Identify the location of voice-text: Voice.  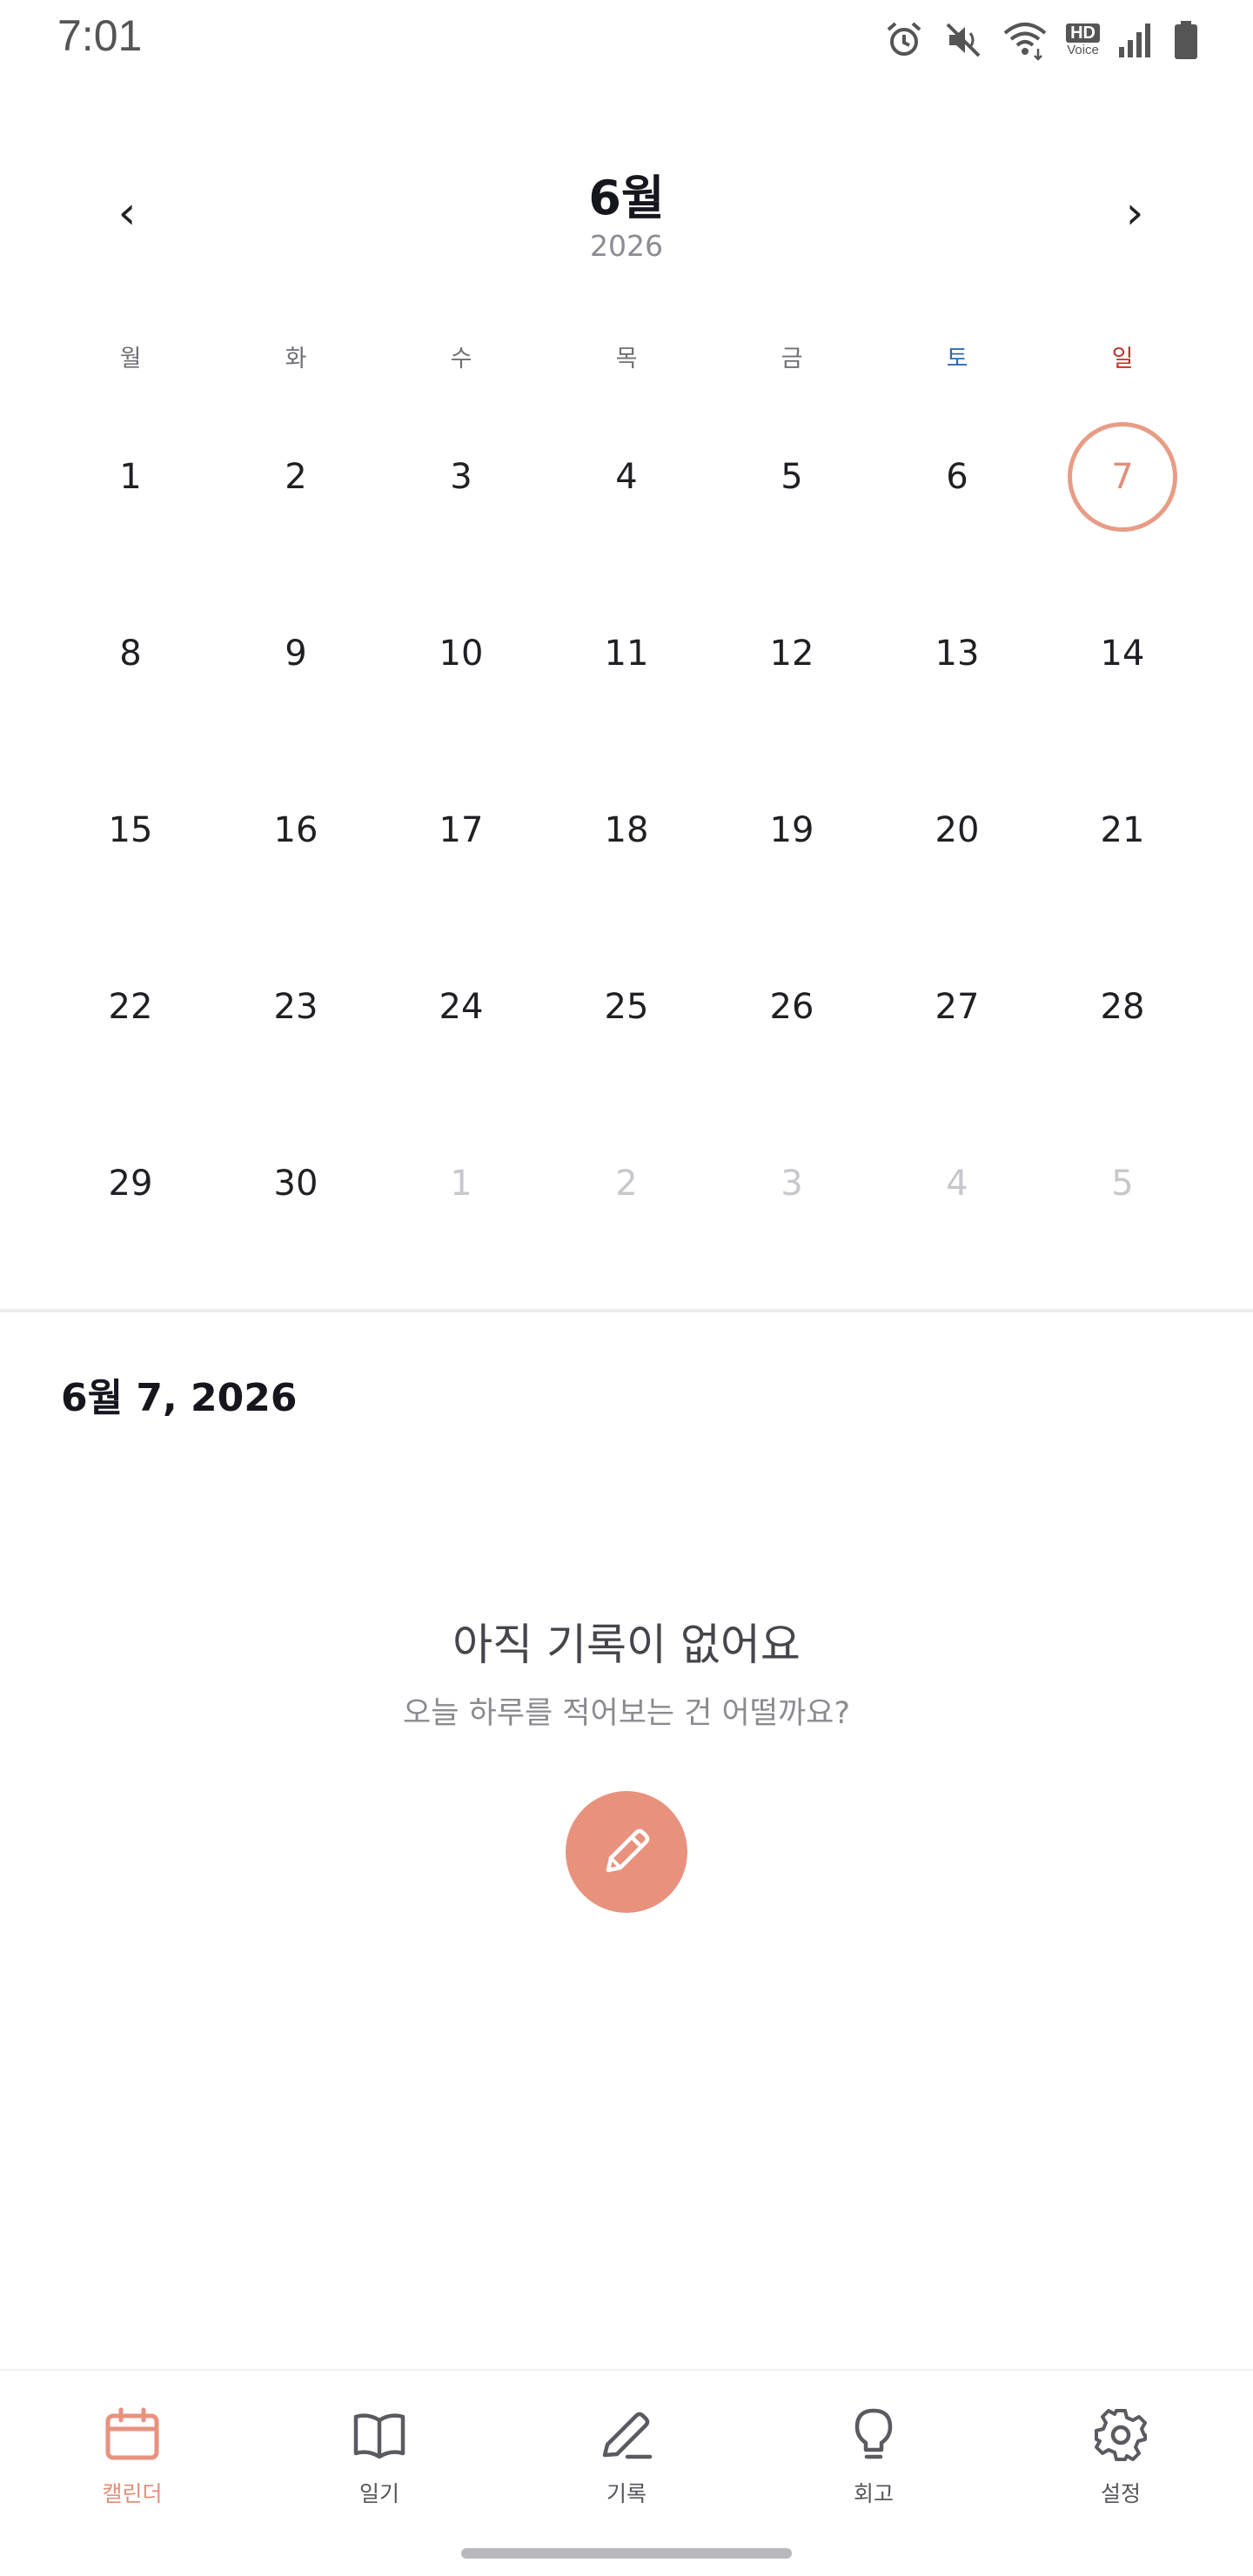
(1083, 50).